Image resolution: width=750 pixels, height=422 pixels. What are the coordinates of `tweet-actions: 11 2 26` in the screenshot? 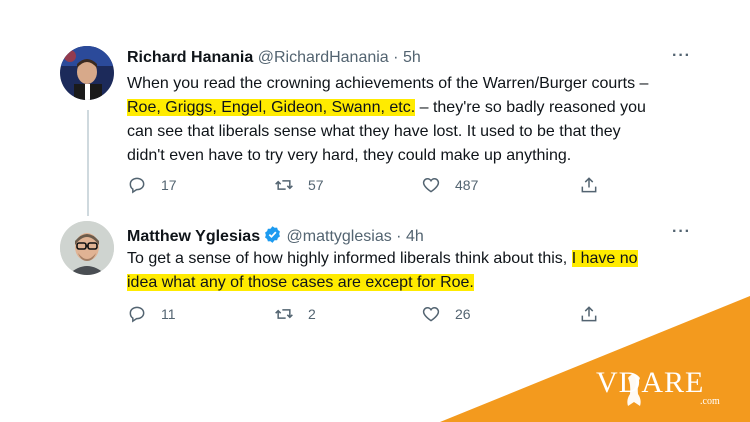 It's located at (367, 316).